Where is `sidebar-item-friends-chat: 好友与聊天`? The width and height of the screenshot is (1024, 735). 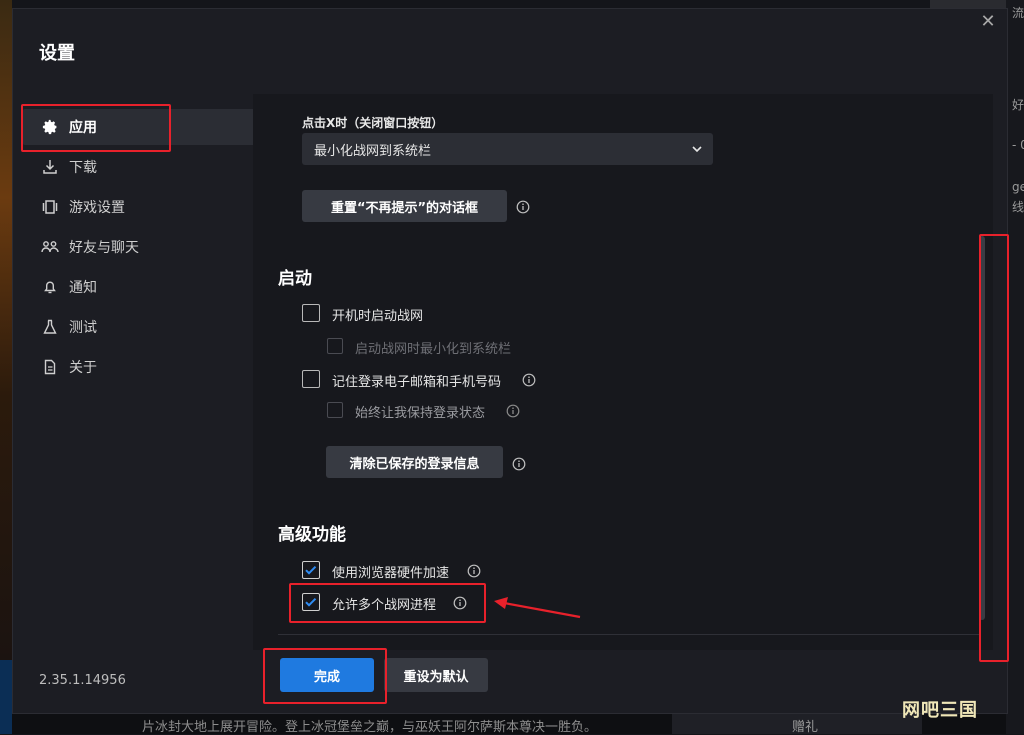 sidebar-item-friends-chat: 好友与聊天 is located at coordinates (139, 247).